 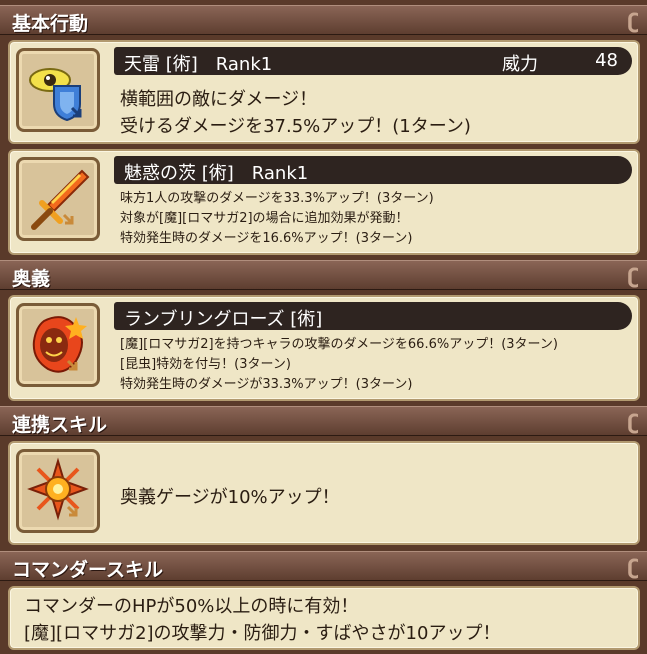 What do you see at coordinates (205, 364) in the screenshot?
I see `skill-desc-line: [昆虫]特効を付与！(3ターン)` at bounding box center [205, 364].